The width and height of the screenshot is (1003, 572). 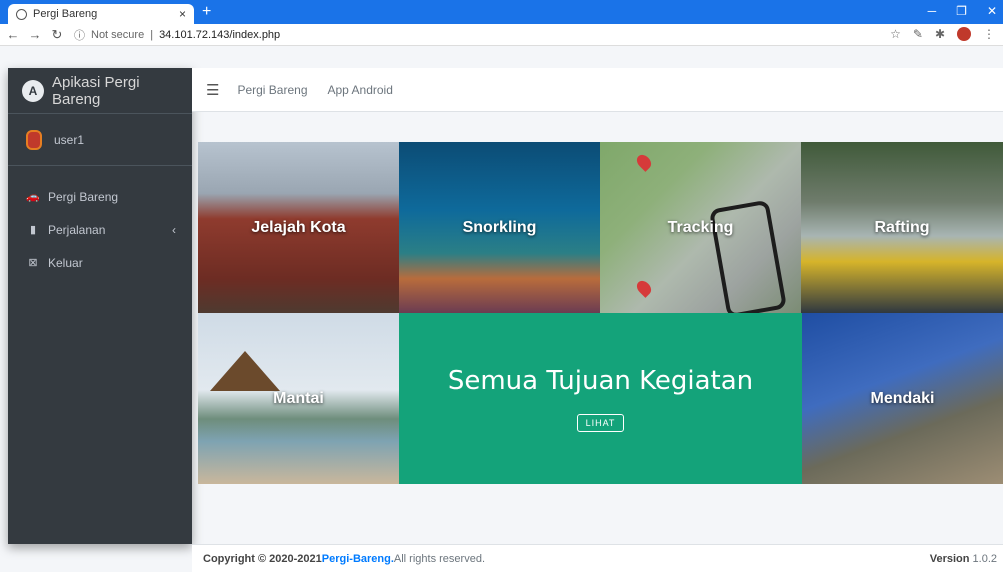 I want to click on version-value: 1.0.2, so click(x=983, y=558).